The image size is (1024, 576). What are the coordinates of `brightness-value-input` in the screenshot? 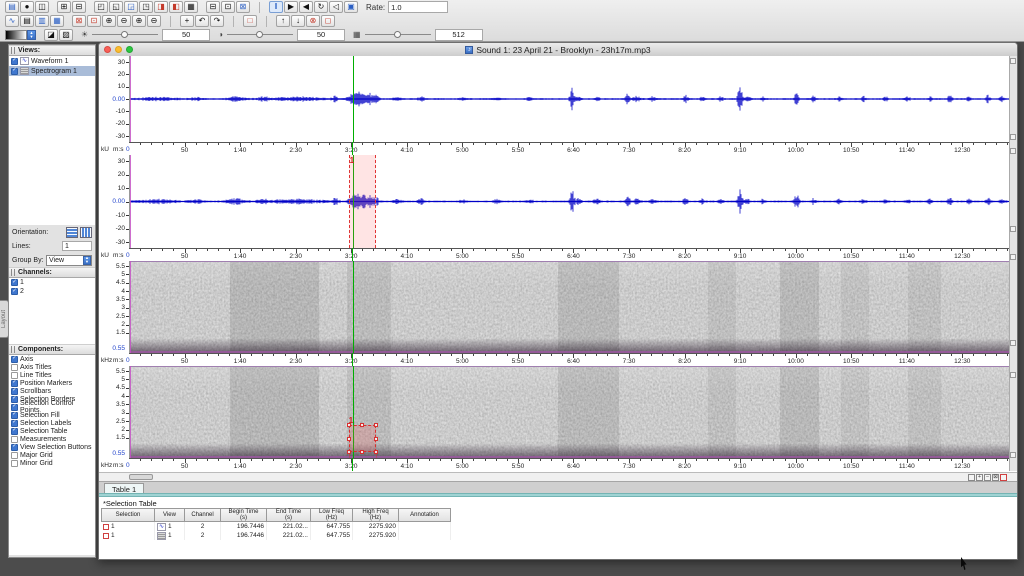 It's located at (186, 34).